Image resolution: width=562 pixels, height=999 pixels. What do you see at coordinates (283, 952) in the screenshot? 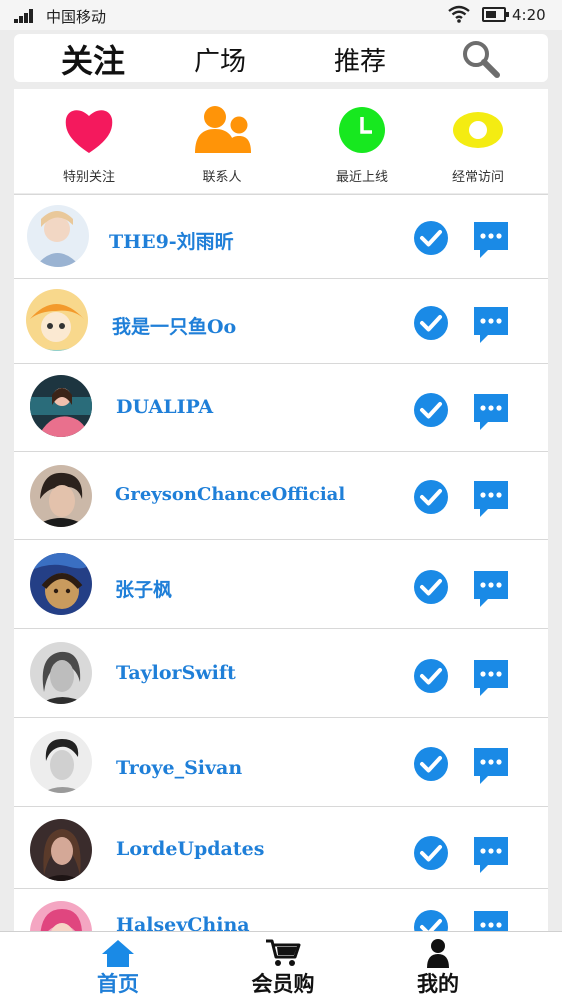
I see `cart-icon` at bounding box center [283, 952].